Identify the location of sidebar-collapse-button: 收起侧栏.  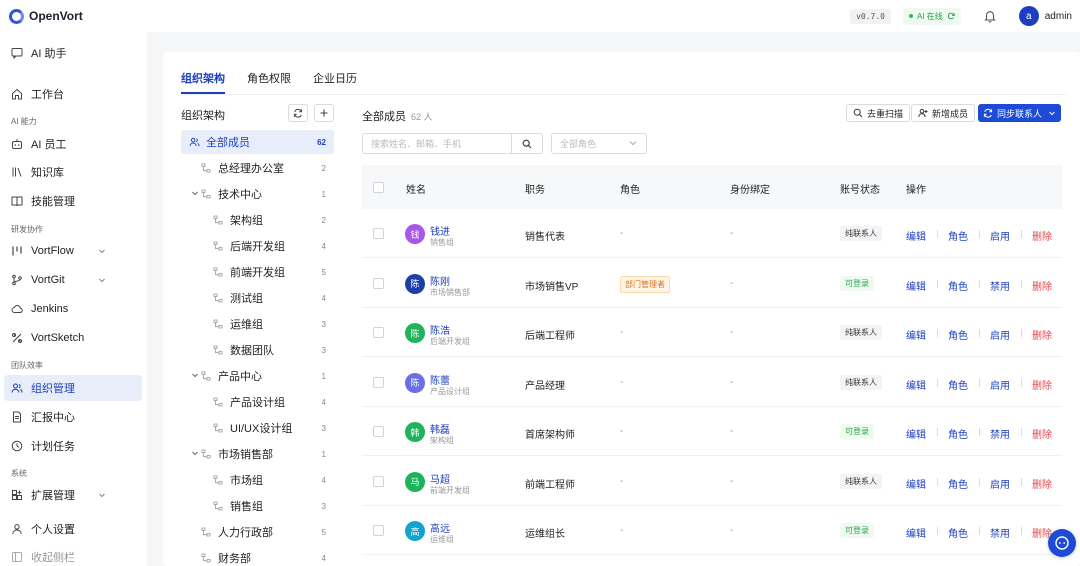
(73, 555).